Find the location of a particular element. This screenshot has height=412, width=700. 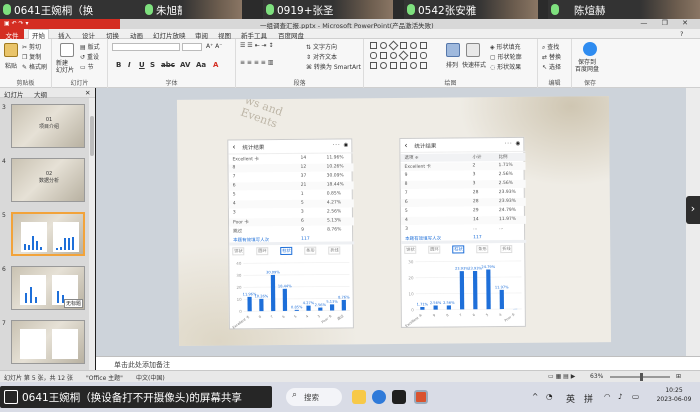

layout-button: ▤ 版式 is located at coordinates (90, 46).